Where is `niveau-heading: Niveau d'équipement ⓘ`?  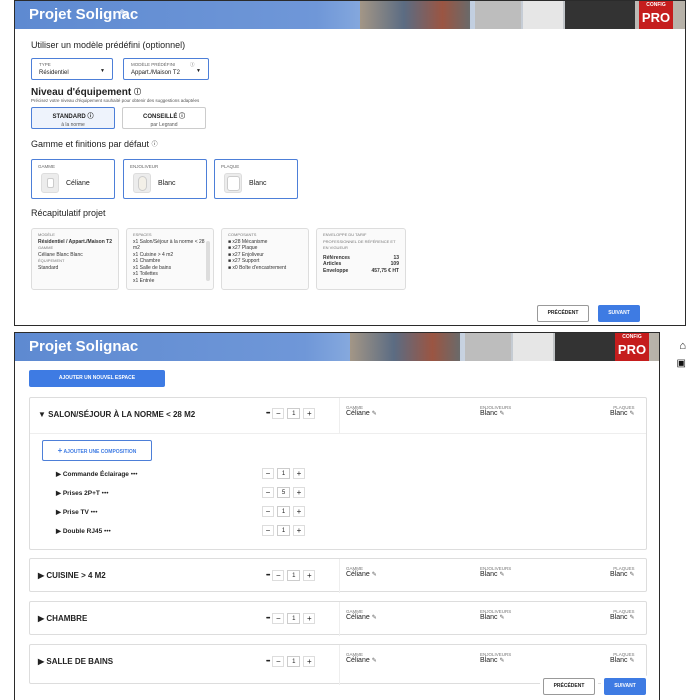 niveau-heading: Niveau d'équipement ⓘ is located at coordinates (86, 92).